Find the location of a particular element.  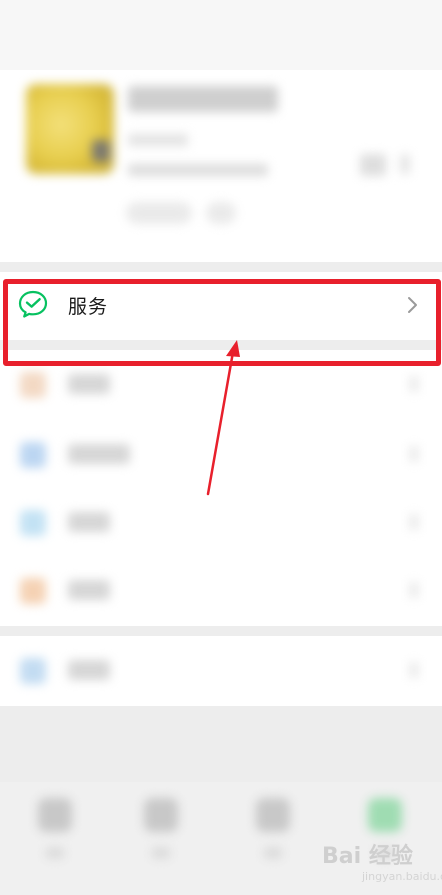

baidu-watermark-url: jingyan.baidu.com is located at coordinates (402, 876).